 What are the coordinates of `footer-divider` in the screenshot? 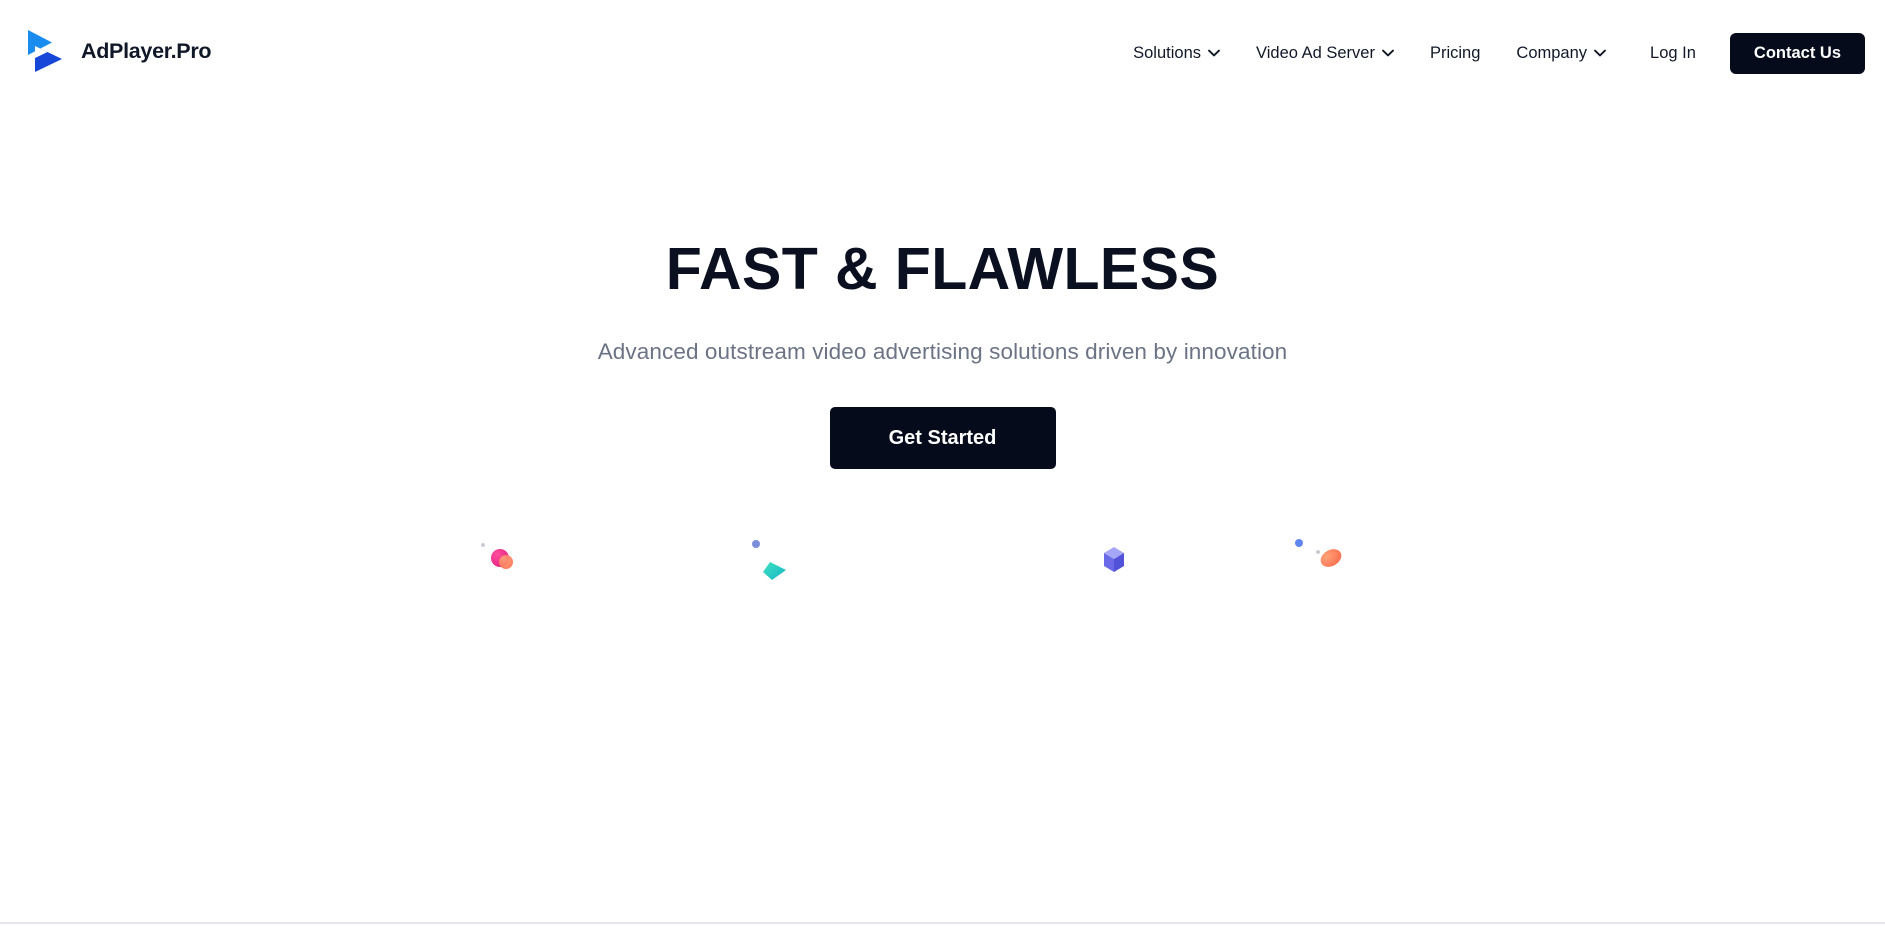 It's located at (942, 923).